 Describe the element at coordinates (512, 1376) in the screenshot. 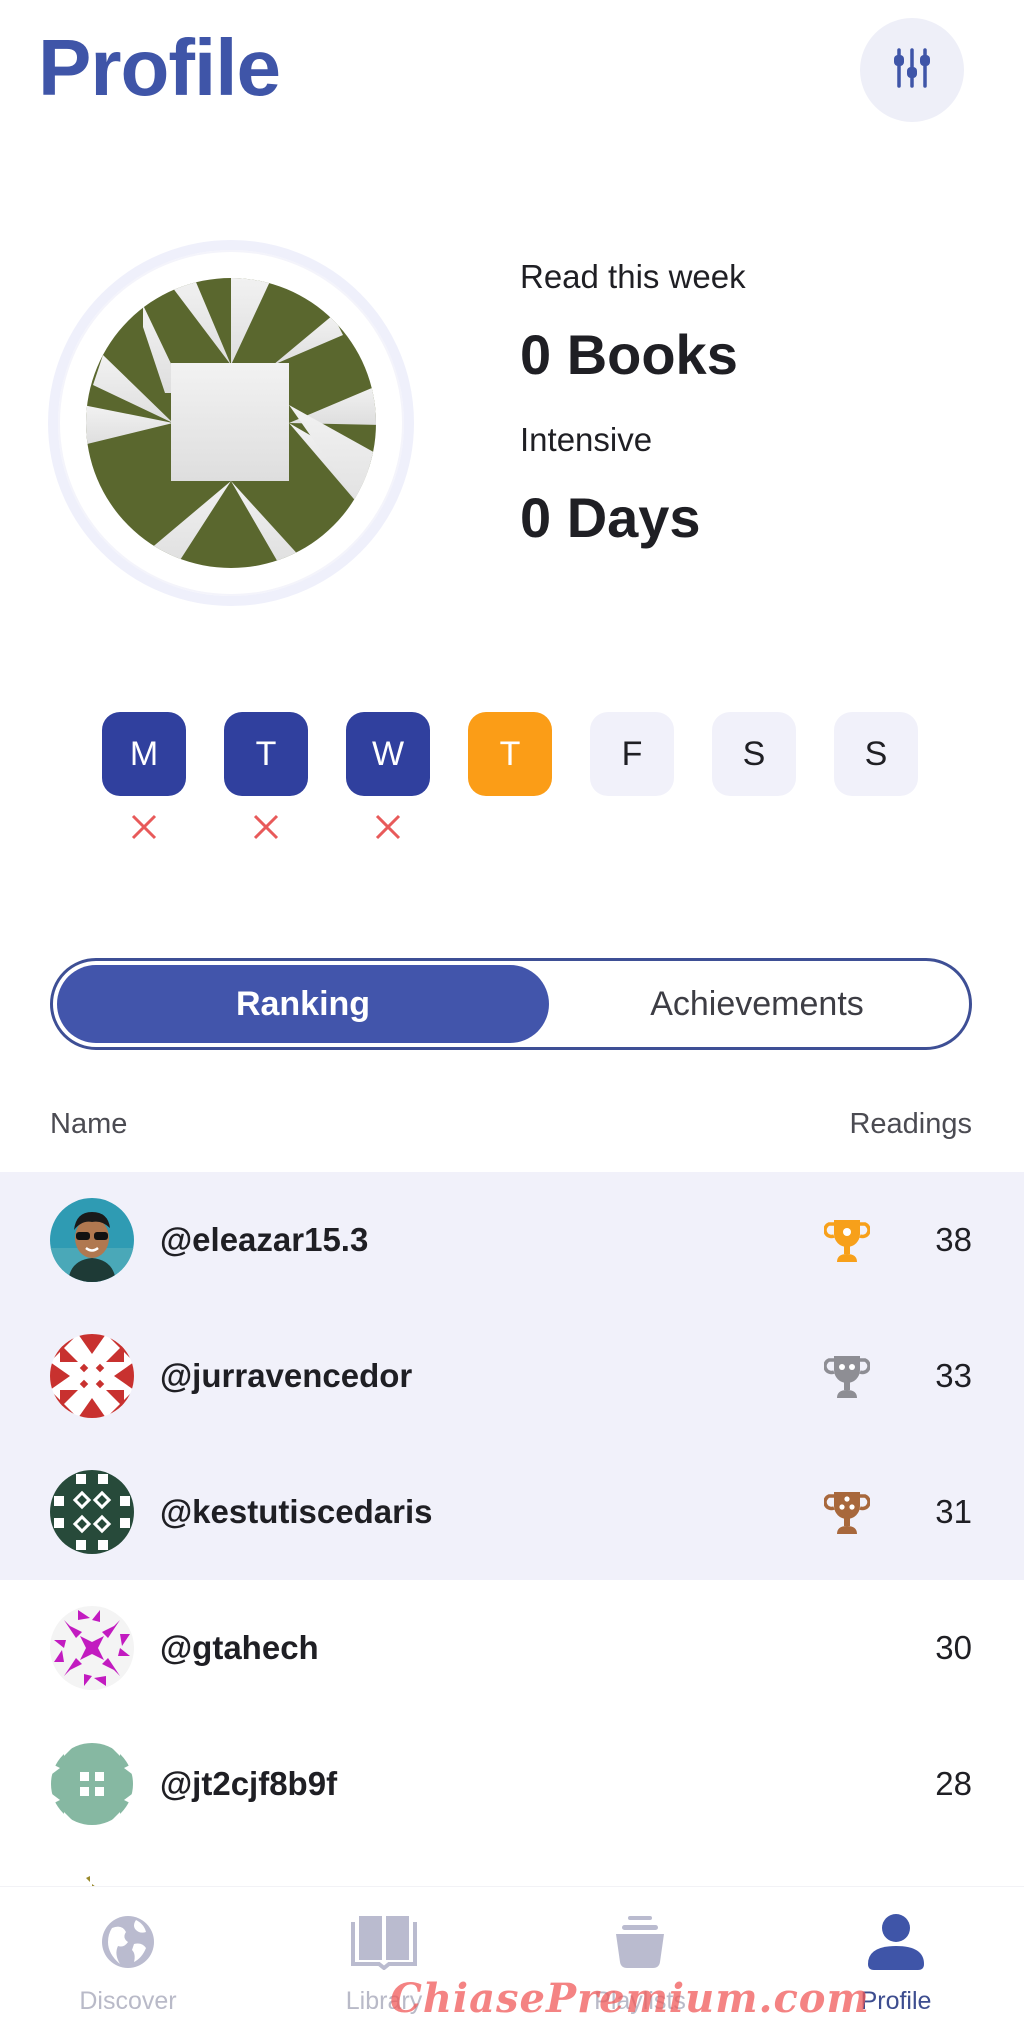

I see `ranking-row: @jurravencedor 33` at that location.